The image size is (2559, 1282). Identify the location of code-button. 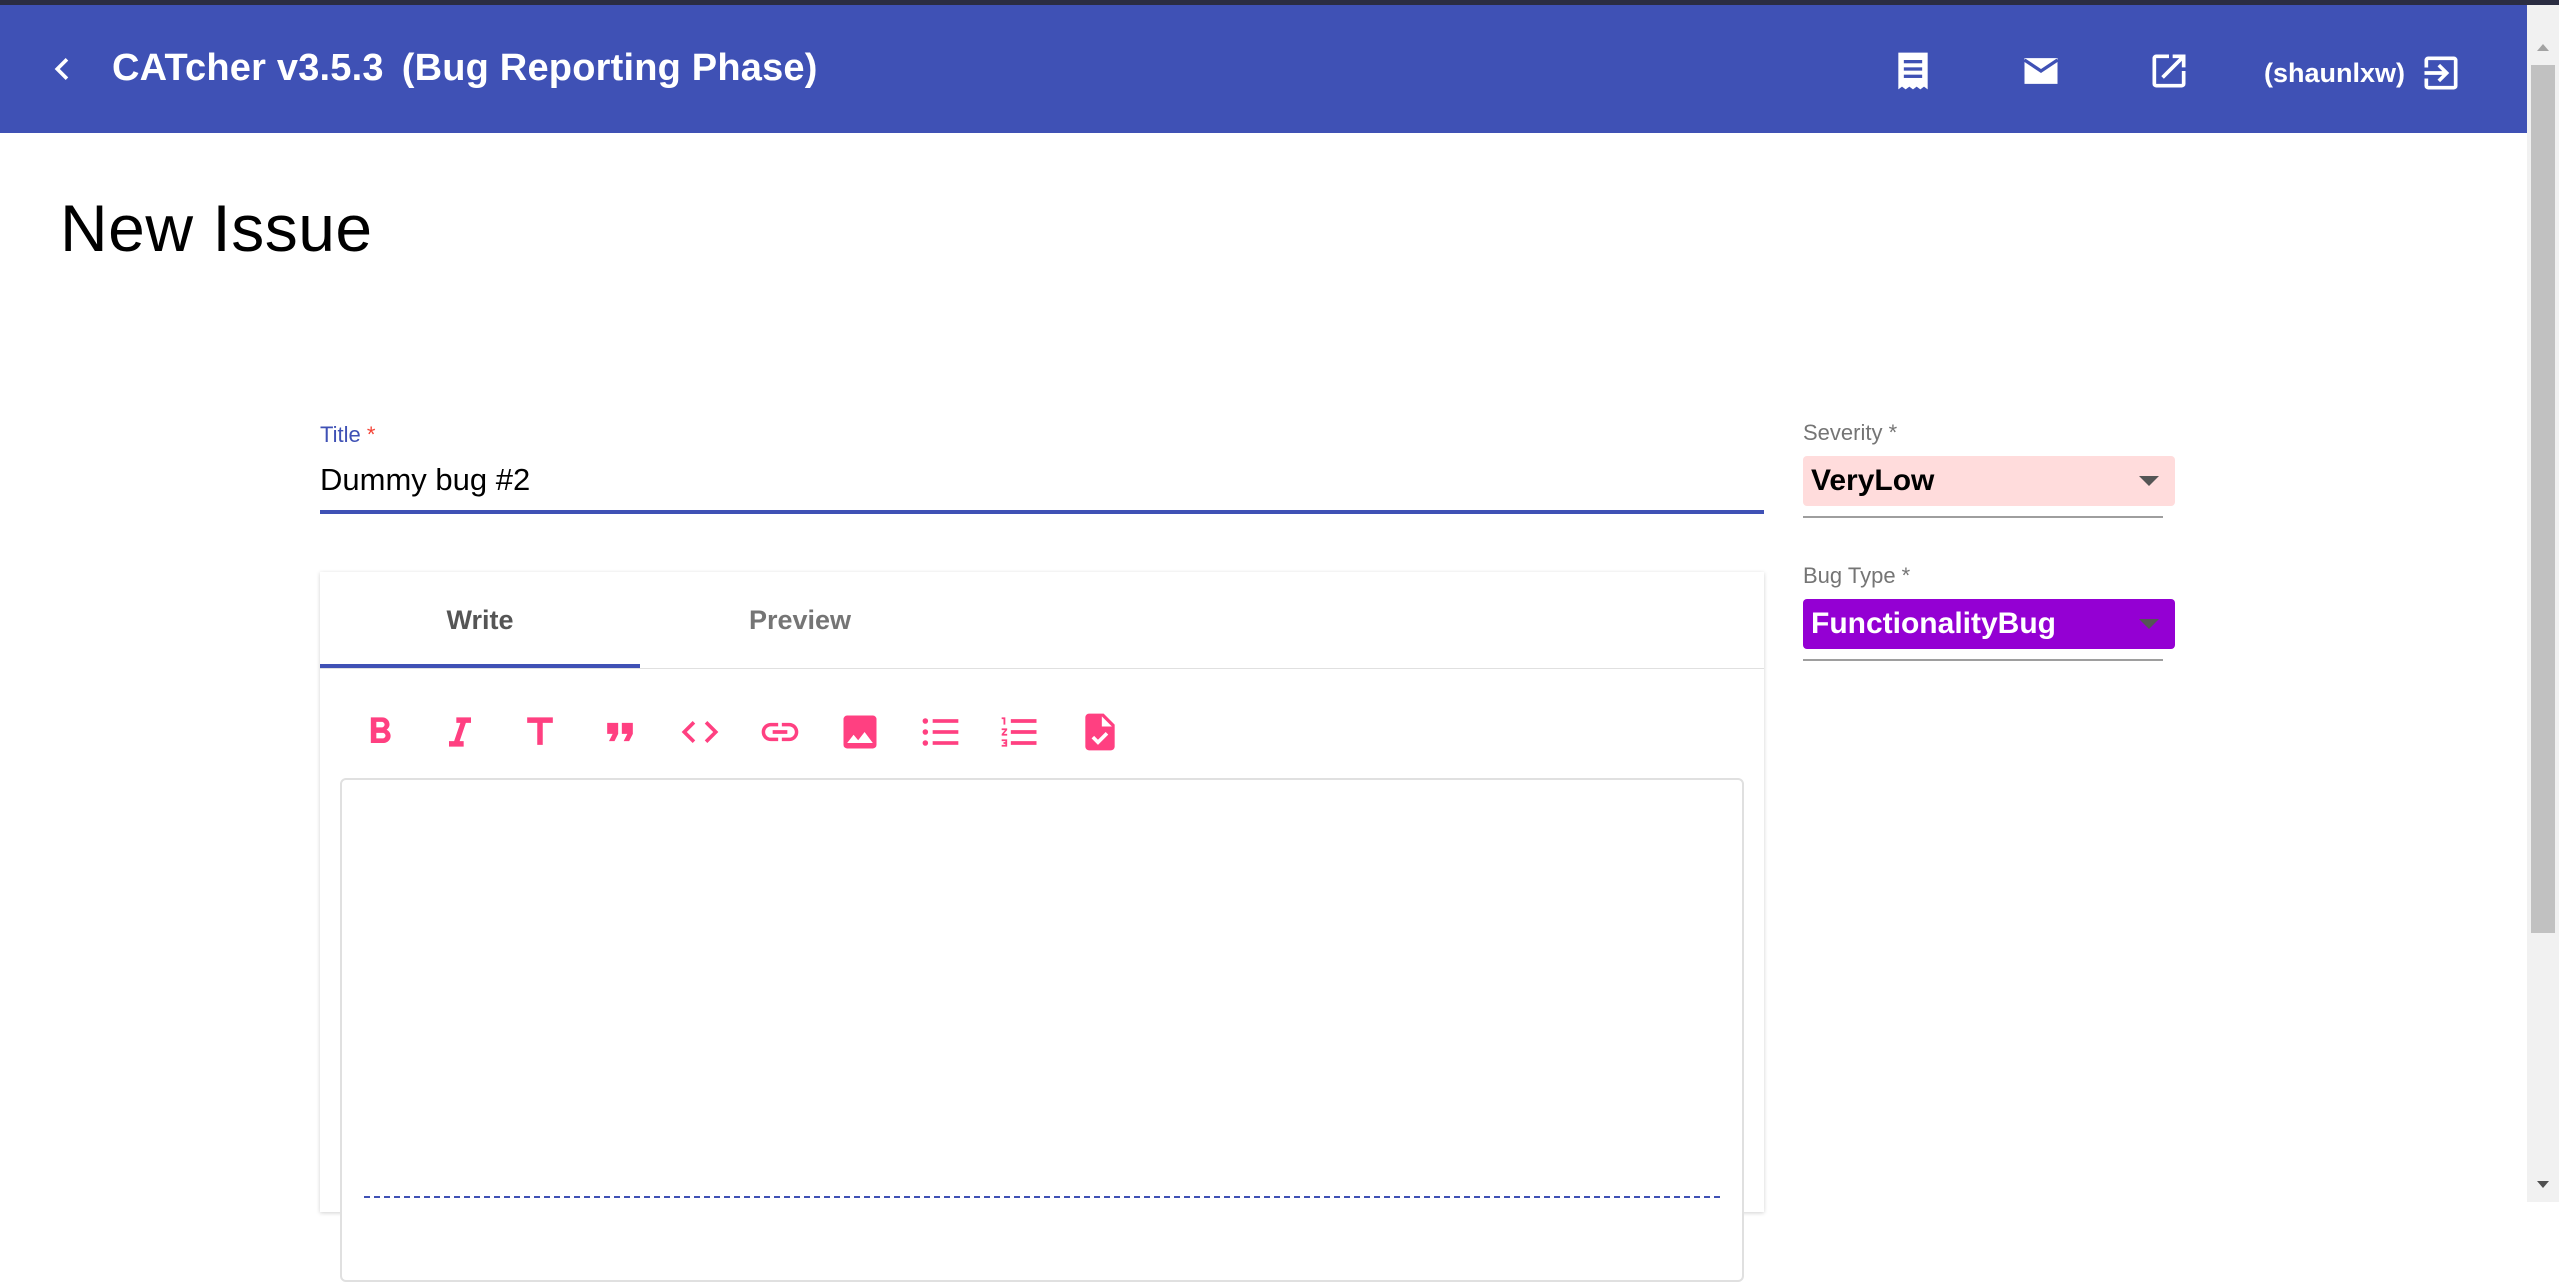
(700, 732).